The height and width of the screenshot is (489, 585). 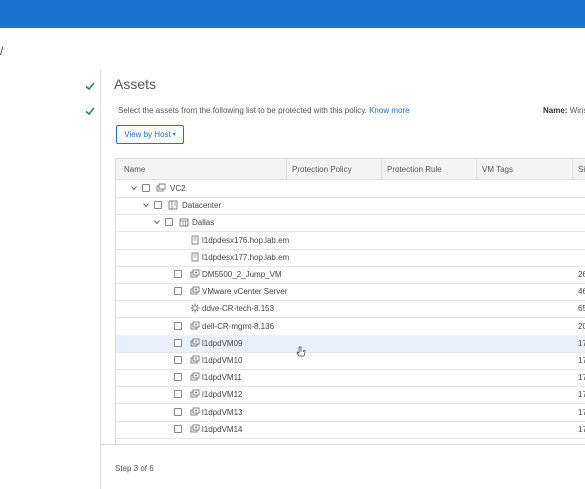 I want to click on name-label: Name:, so click(x=555, y=110).